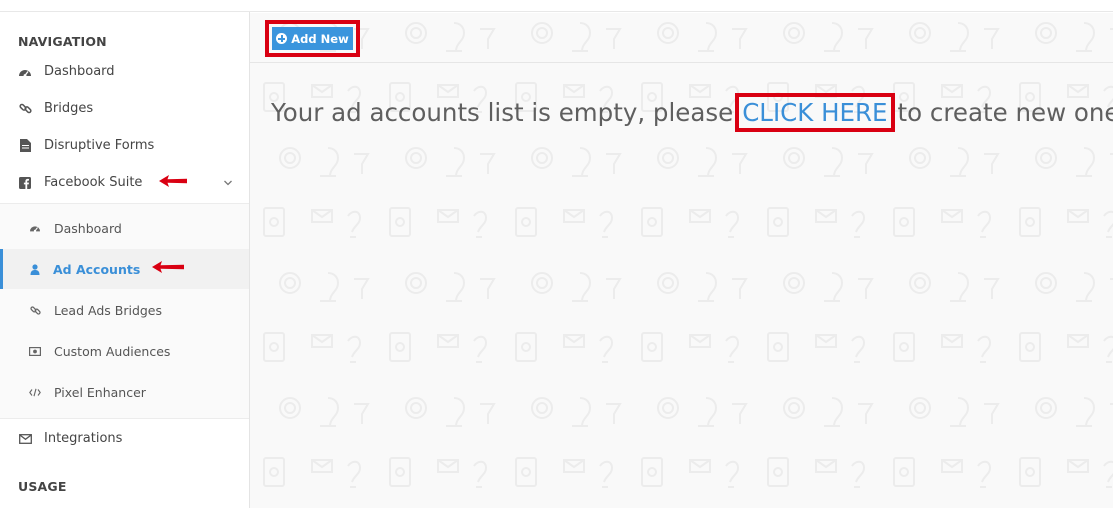 Image resolution: width=1113 pixels, height=508 pixels. I want to click on submenu-item-label: Dashboard, so click(88, 228).